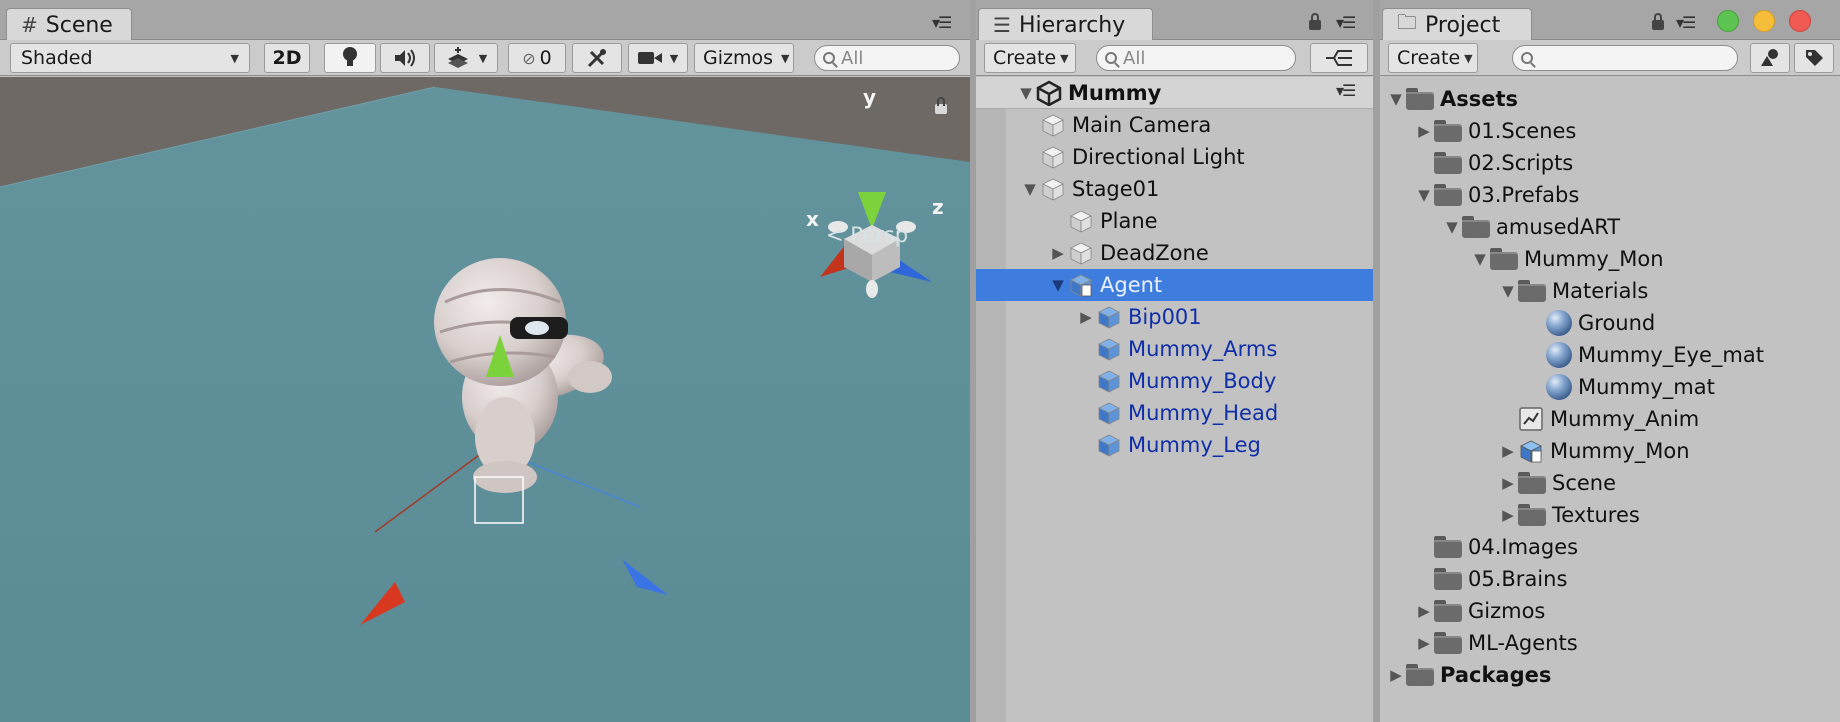 The width and height of the screenshot is (1840, 722). What do you see at coordinates (130, 58) in the screenshot?
I see `shading-mode-dropdown: Shaded ▼` at bounding box center [130, 58].